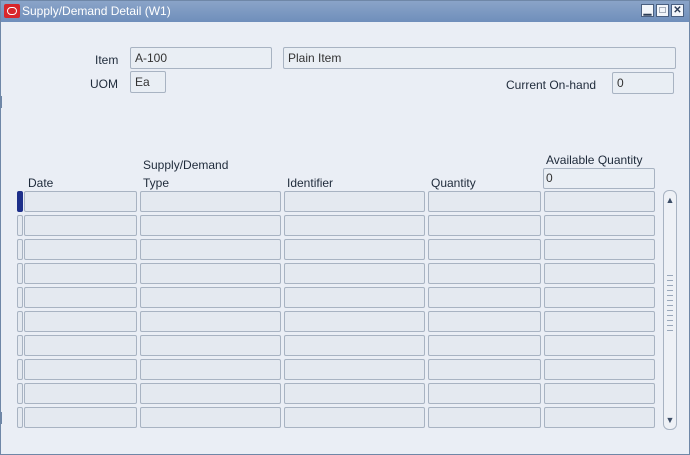  Describe the element at coordinates (599, 178) in the screenshot. I see `available-quantity-field: 0` at that location.